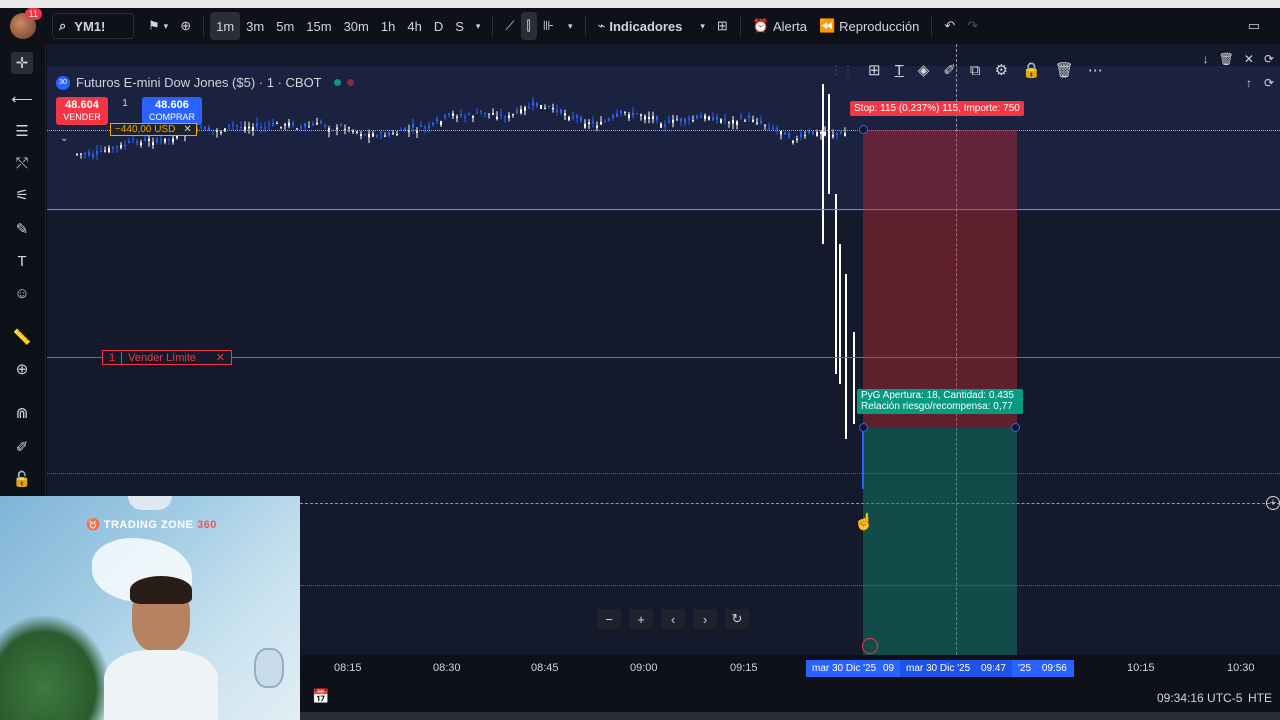 Image resolution: width=1280 pixels, height=720 pixels. Describe the element at coordinates (899, 70) in the screenshot. I see `text-style-icon: T` at that location.